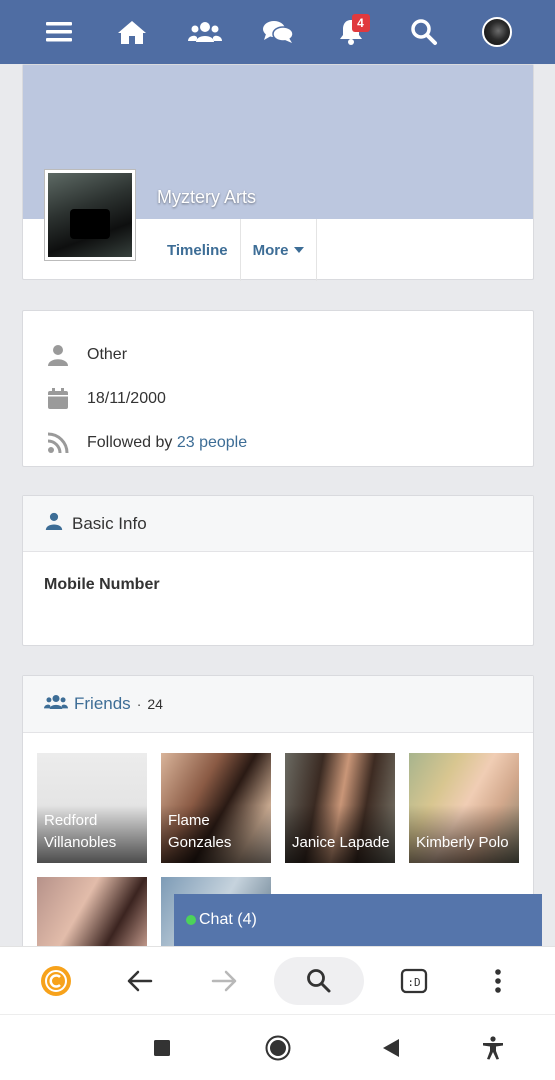 The height and width of the screenshot is (1080, 555). What do you see at coordinates (278, 704) in the screenshot?
I see `friends-header: Friends · 24` at bounding box center [278, 704].